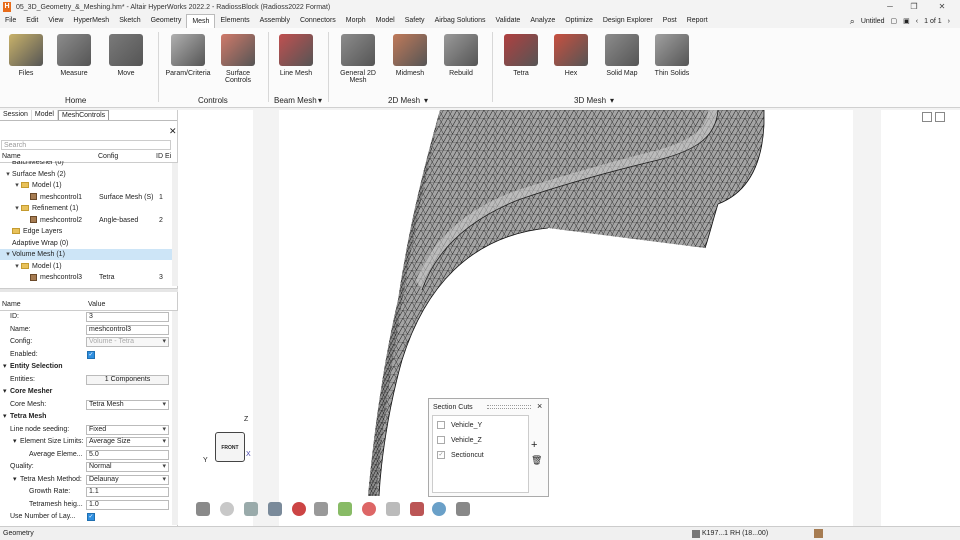 The height and width of the screenshot is (540, 960). Describe the element at coordinates (571, 55) in the screenshot. I see `ribbon-button-hex: Hex` at that location.